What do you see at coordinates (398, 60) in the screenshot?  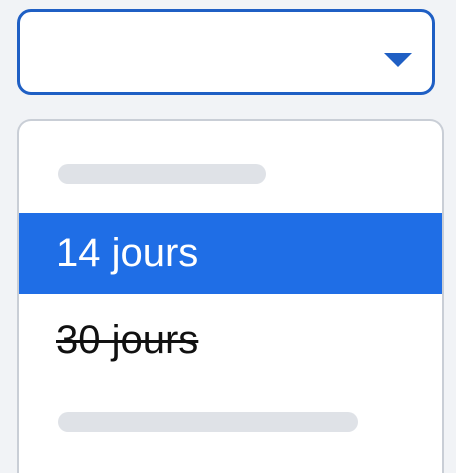 I see `caret-down-icon` at bounding box center [398, 60].